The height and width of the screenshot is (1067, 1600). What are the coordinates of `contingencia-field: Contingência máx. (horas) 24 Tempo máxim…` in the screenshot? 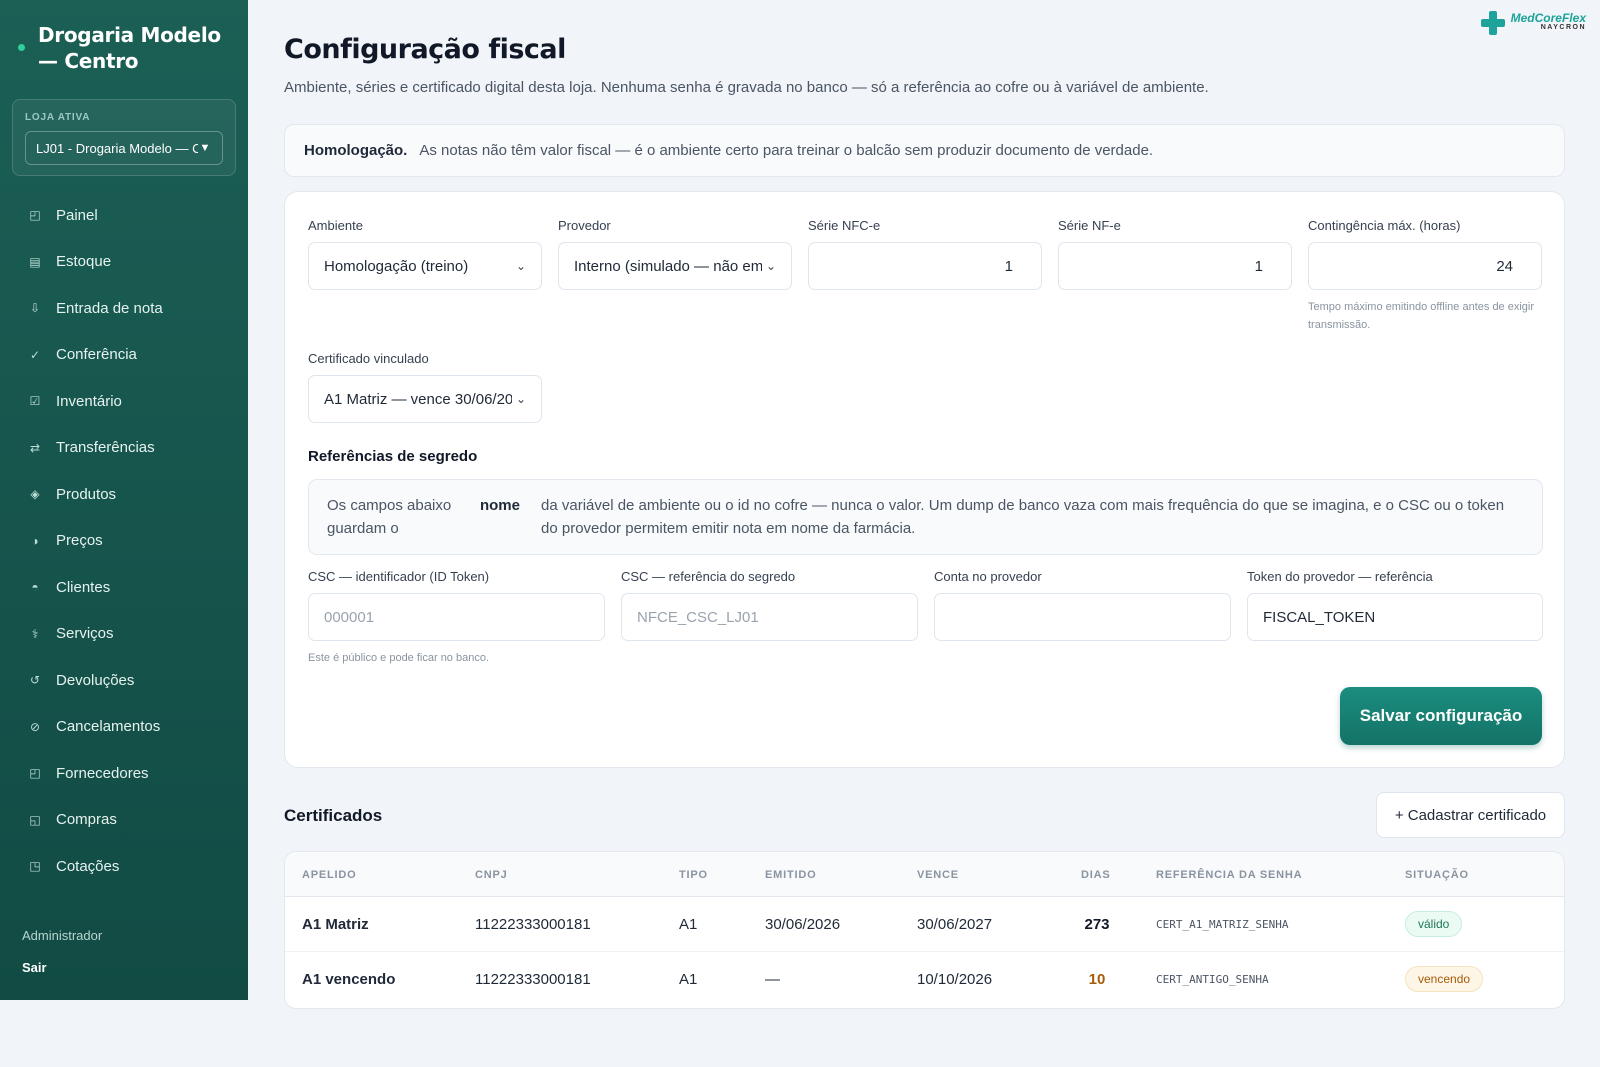 It's located at (1425, 276).